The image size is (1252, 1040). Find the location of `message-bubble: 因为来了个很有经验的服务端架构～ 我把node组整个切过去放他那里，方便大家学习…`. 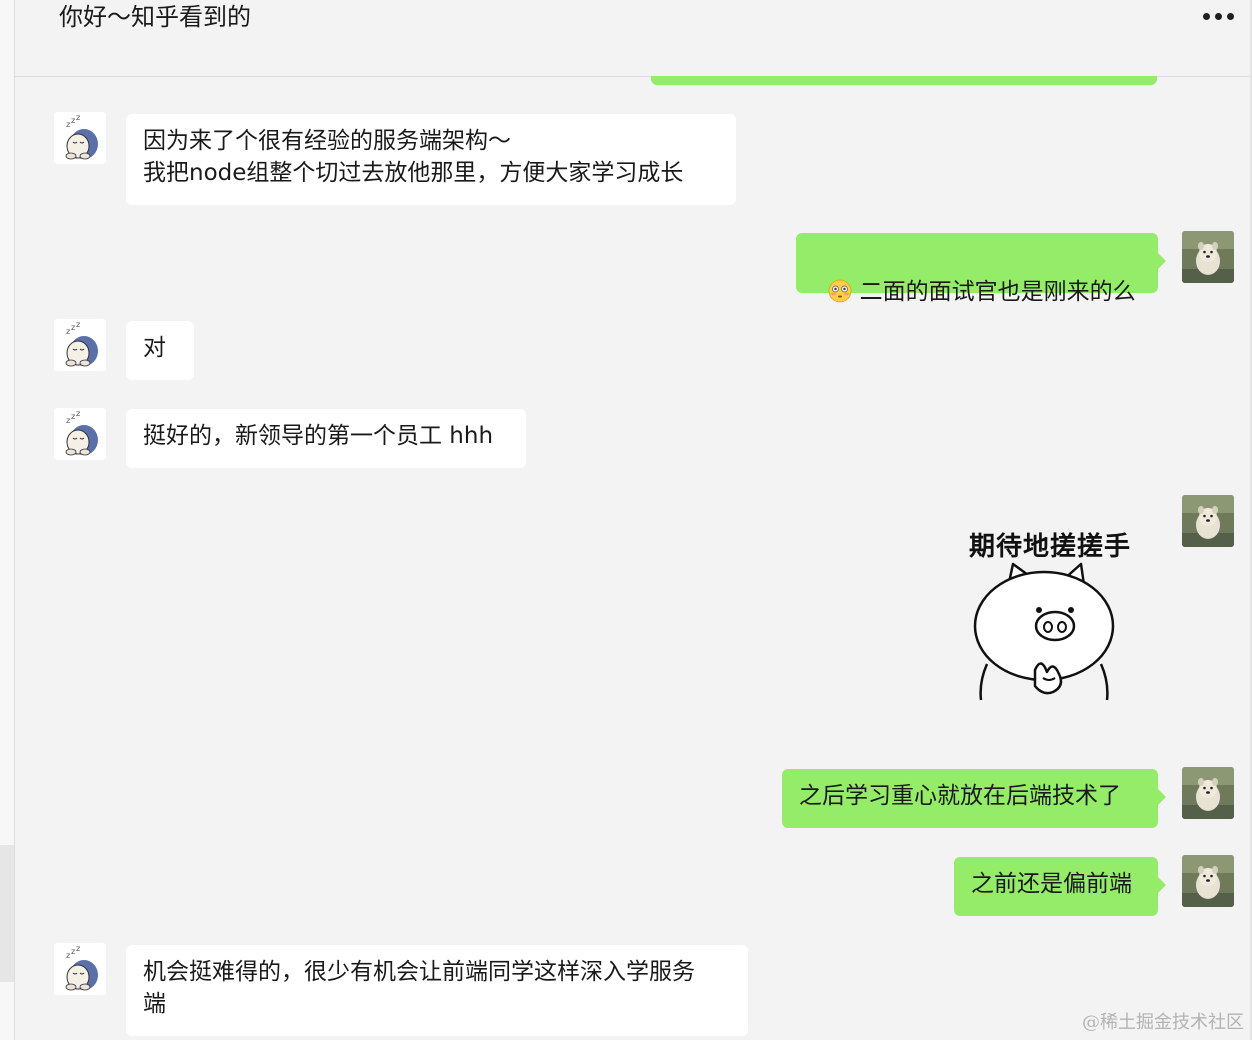

message-bubble: 因为来了个很有经验的服务端架构～ 我把node组整个切过去放他那里，方便大家学习… is located at coordinates (431, 159).